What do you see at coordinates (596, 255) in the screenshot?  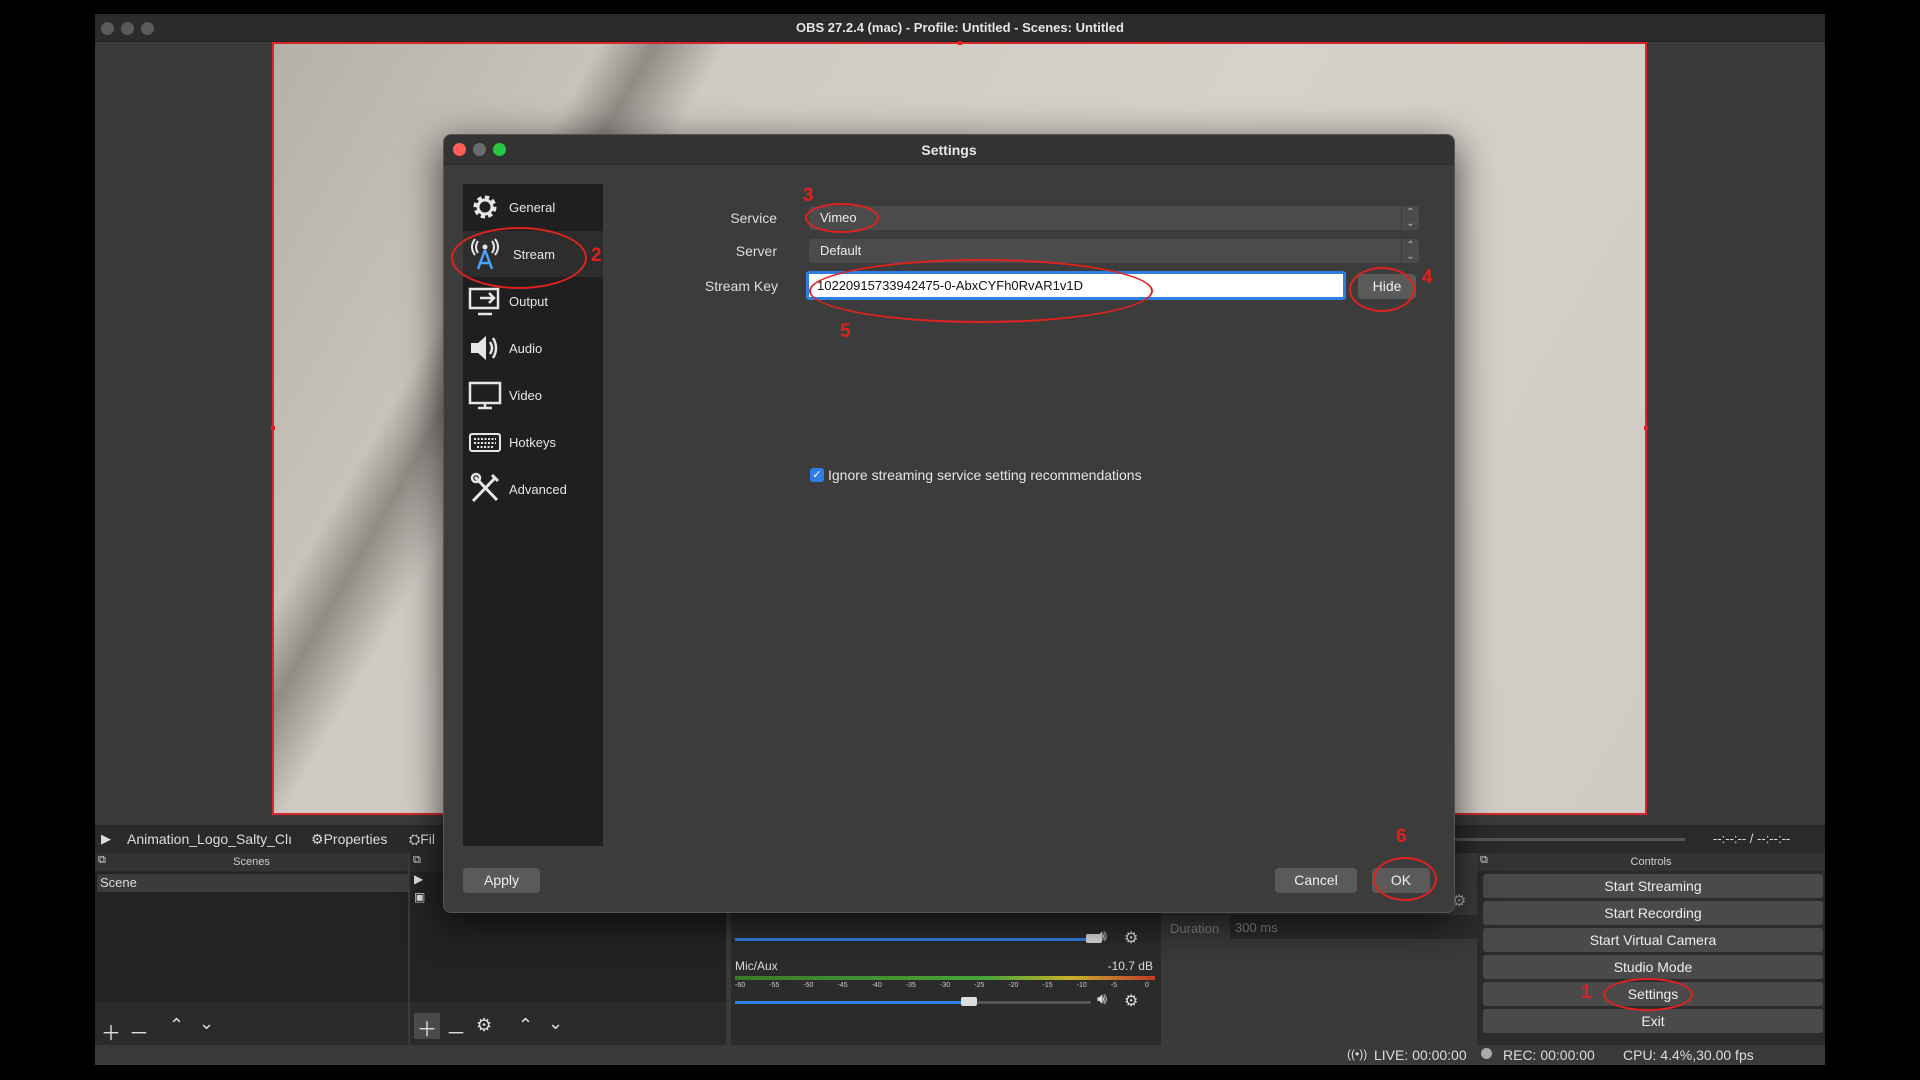 I see `annotation-number: 2` at bounding box center [596, 255].